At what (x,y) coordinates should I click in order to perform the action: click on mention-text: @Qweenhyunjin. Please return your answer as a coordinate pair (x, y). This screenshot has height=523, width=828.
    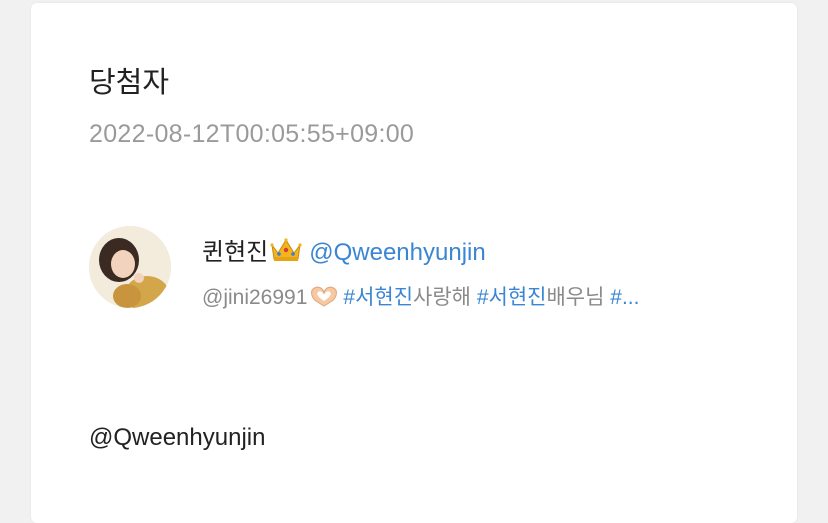
    Looking at the image, I should click on (177, 438).